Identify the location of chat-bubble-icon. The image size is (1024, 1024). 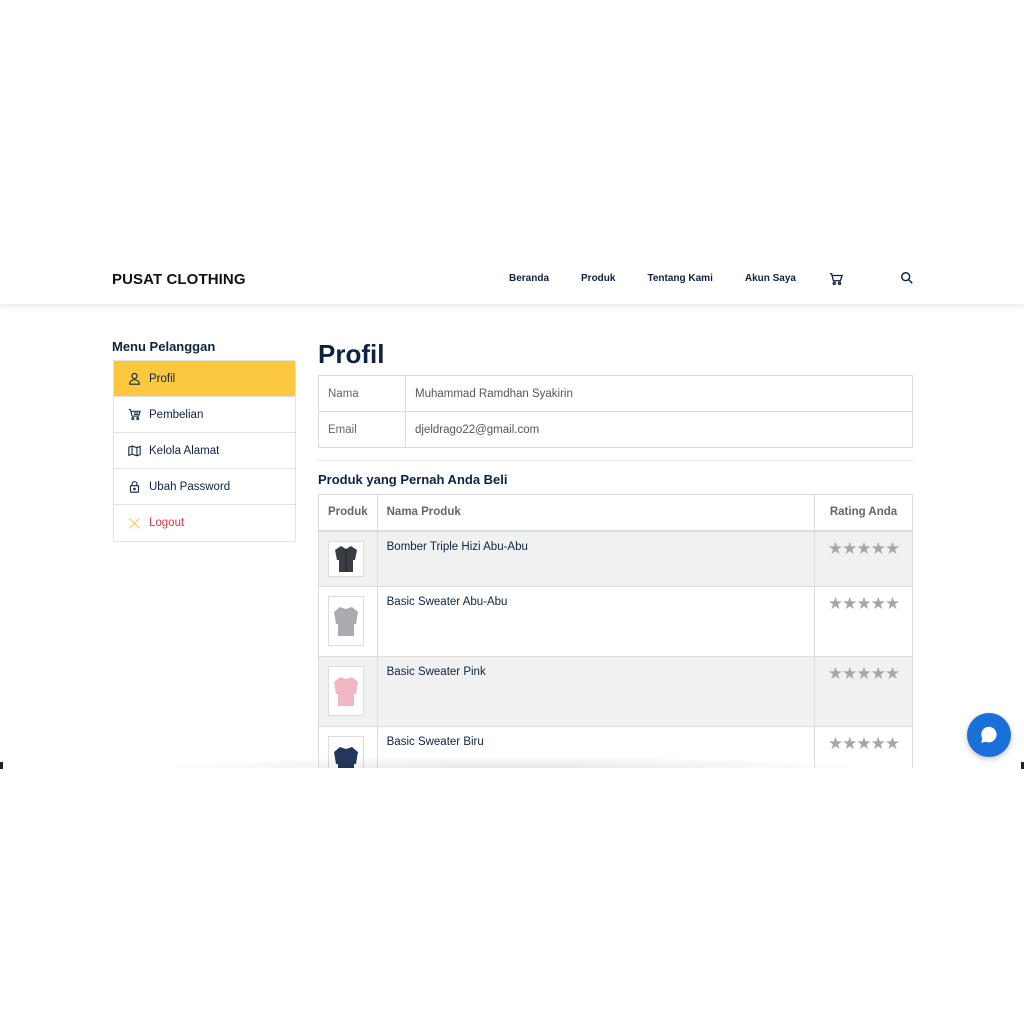
(989, 734).